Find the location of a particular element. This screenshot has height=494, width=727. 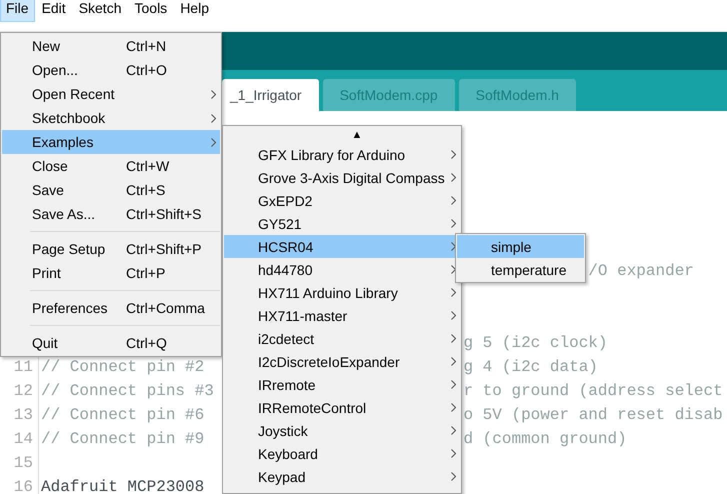

menu-item: GFX Library for Arduino is located at coordinates (342, 154).